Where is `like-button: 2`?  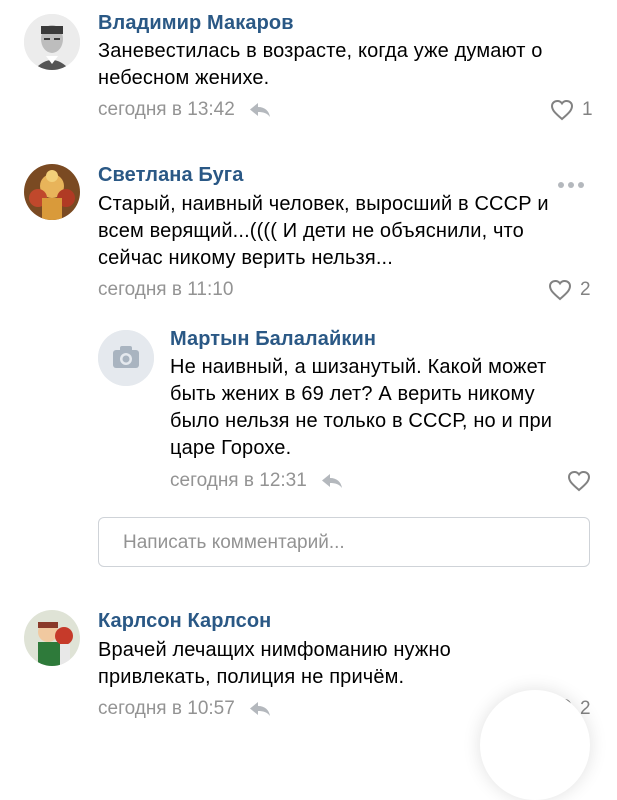
like-button: 2 is located at coordinates (569, 290).